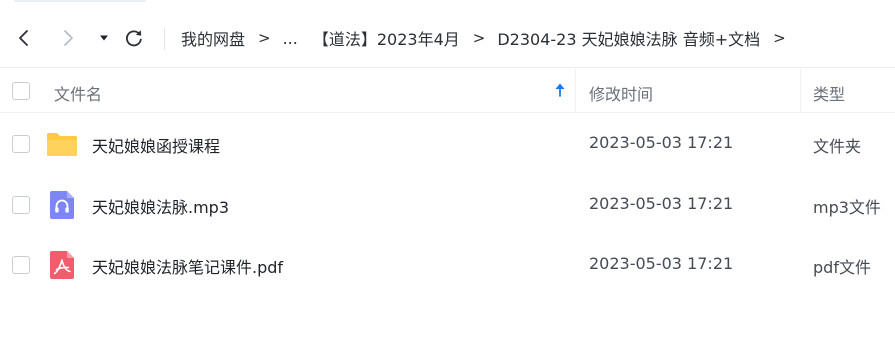 This screenshot has width=895, height=344. What do you see at coordinates (78, 93) in the screenshot?
I see `column-header-name: 文件名` at bounding box center [78, 93].